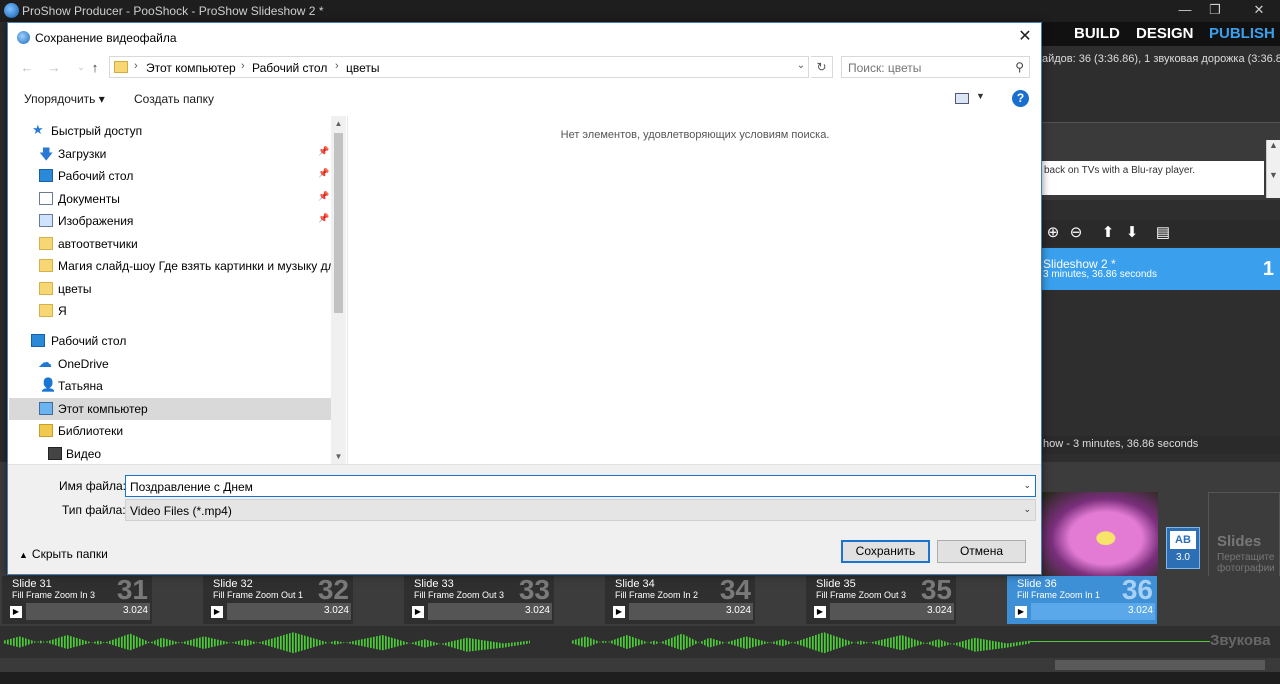 Image resolution: width=1280 pixels, height=684 pixels. Describe the element at coordinates (1185, 11) in the screenshot. I see `minimize-icon: —` at that location.